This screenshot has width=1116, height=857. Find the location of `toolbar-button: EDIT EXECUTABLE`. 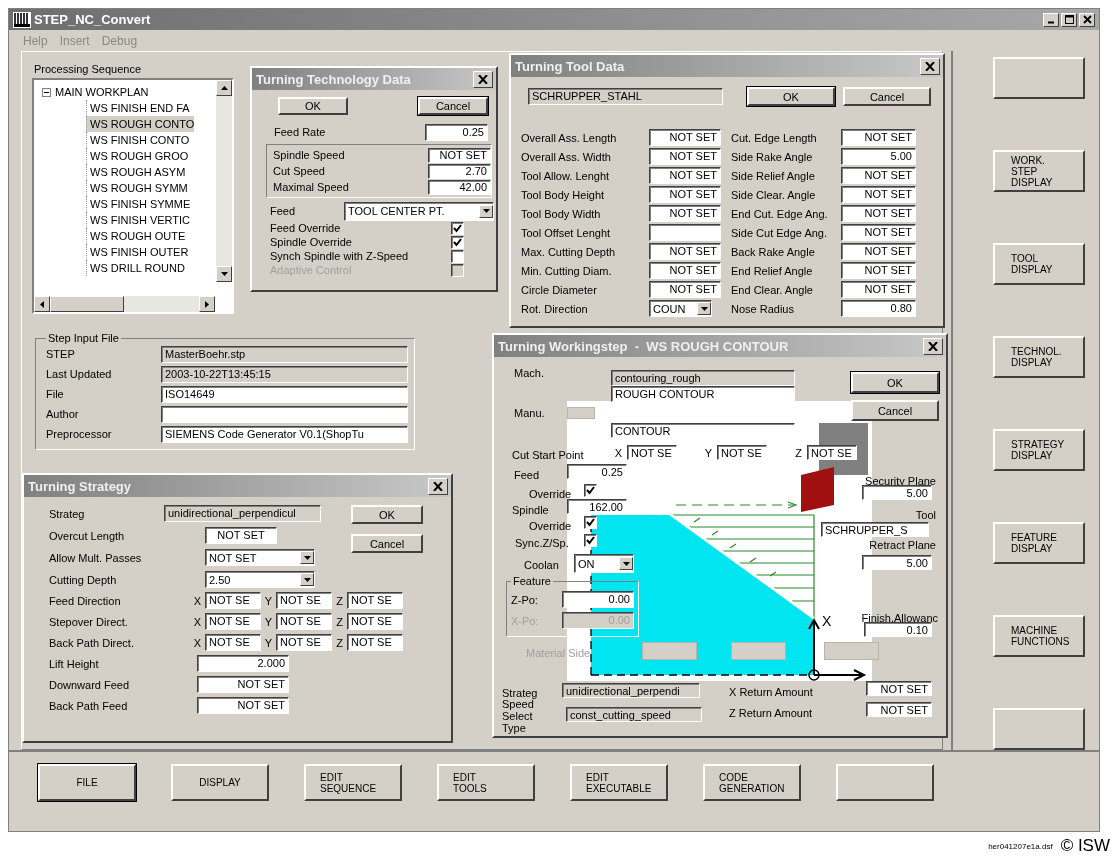

toolbar-button: EDIT EXECUTABLE is located at coordinates (619, 783).